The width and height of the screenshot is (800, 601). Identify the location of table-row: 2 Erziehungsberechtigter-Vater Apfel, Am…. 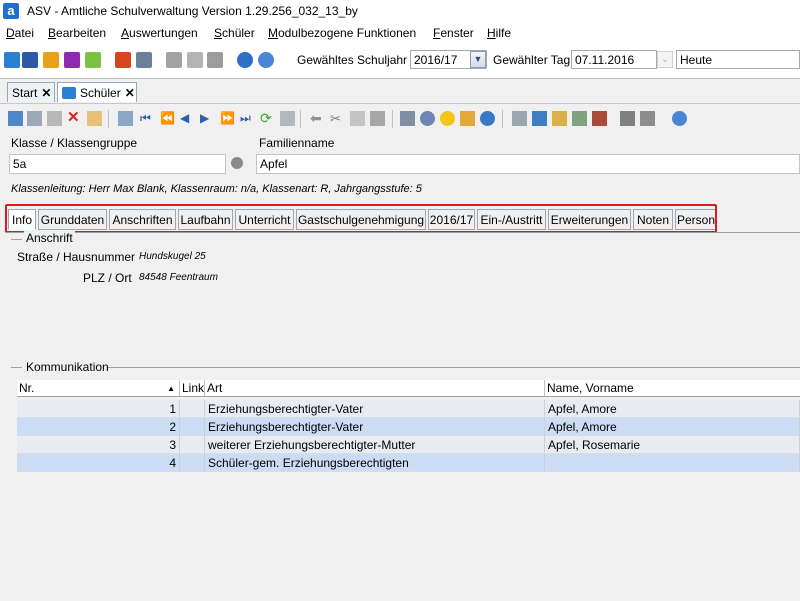
(408, 427).